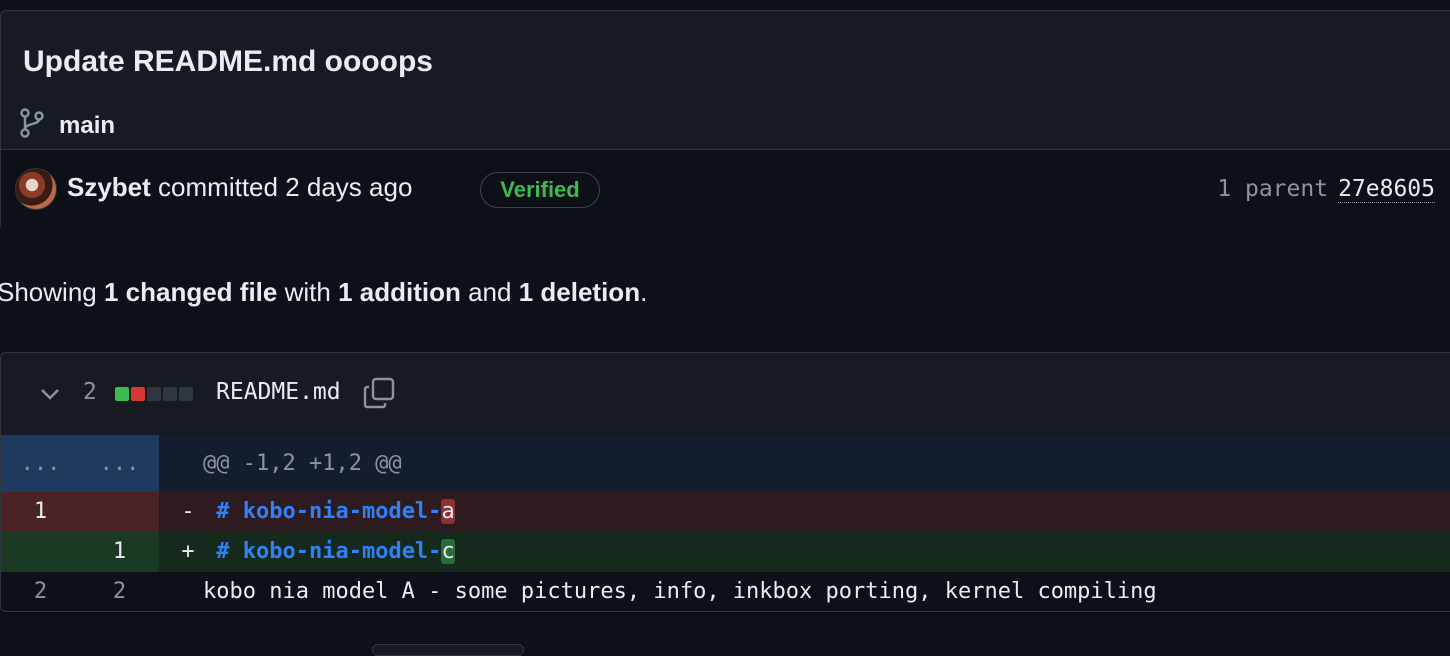 Image resolution: width=1450 pixels, height=656 pixels. I want to click on commit-time: committed 2 days ago, so click(285, 187).